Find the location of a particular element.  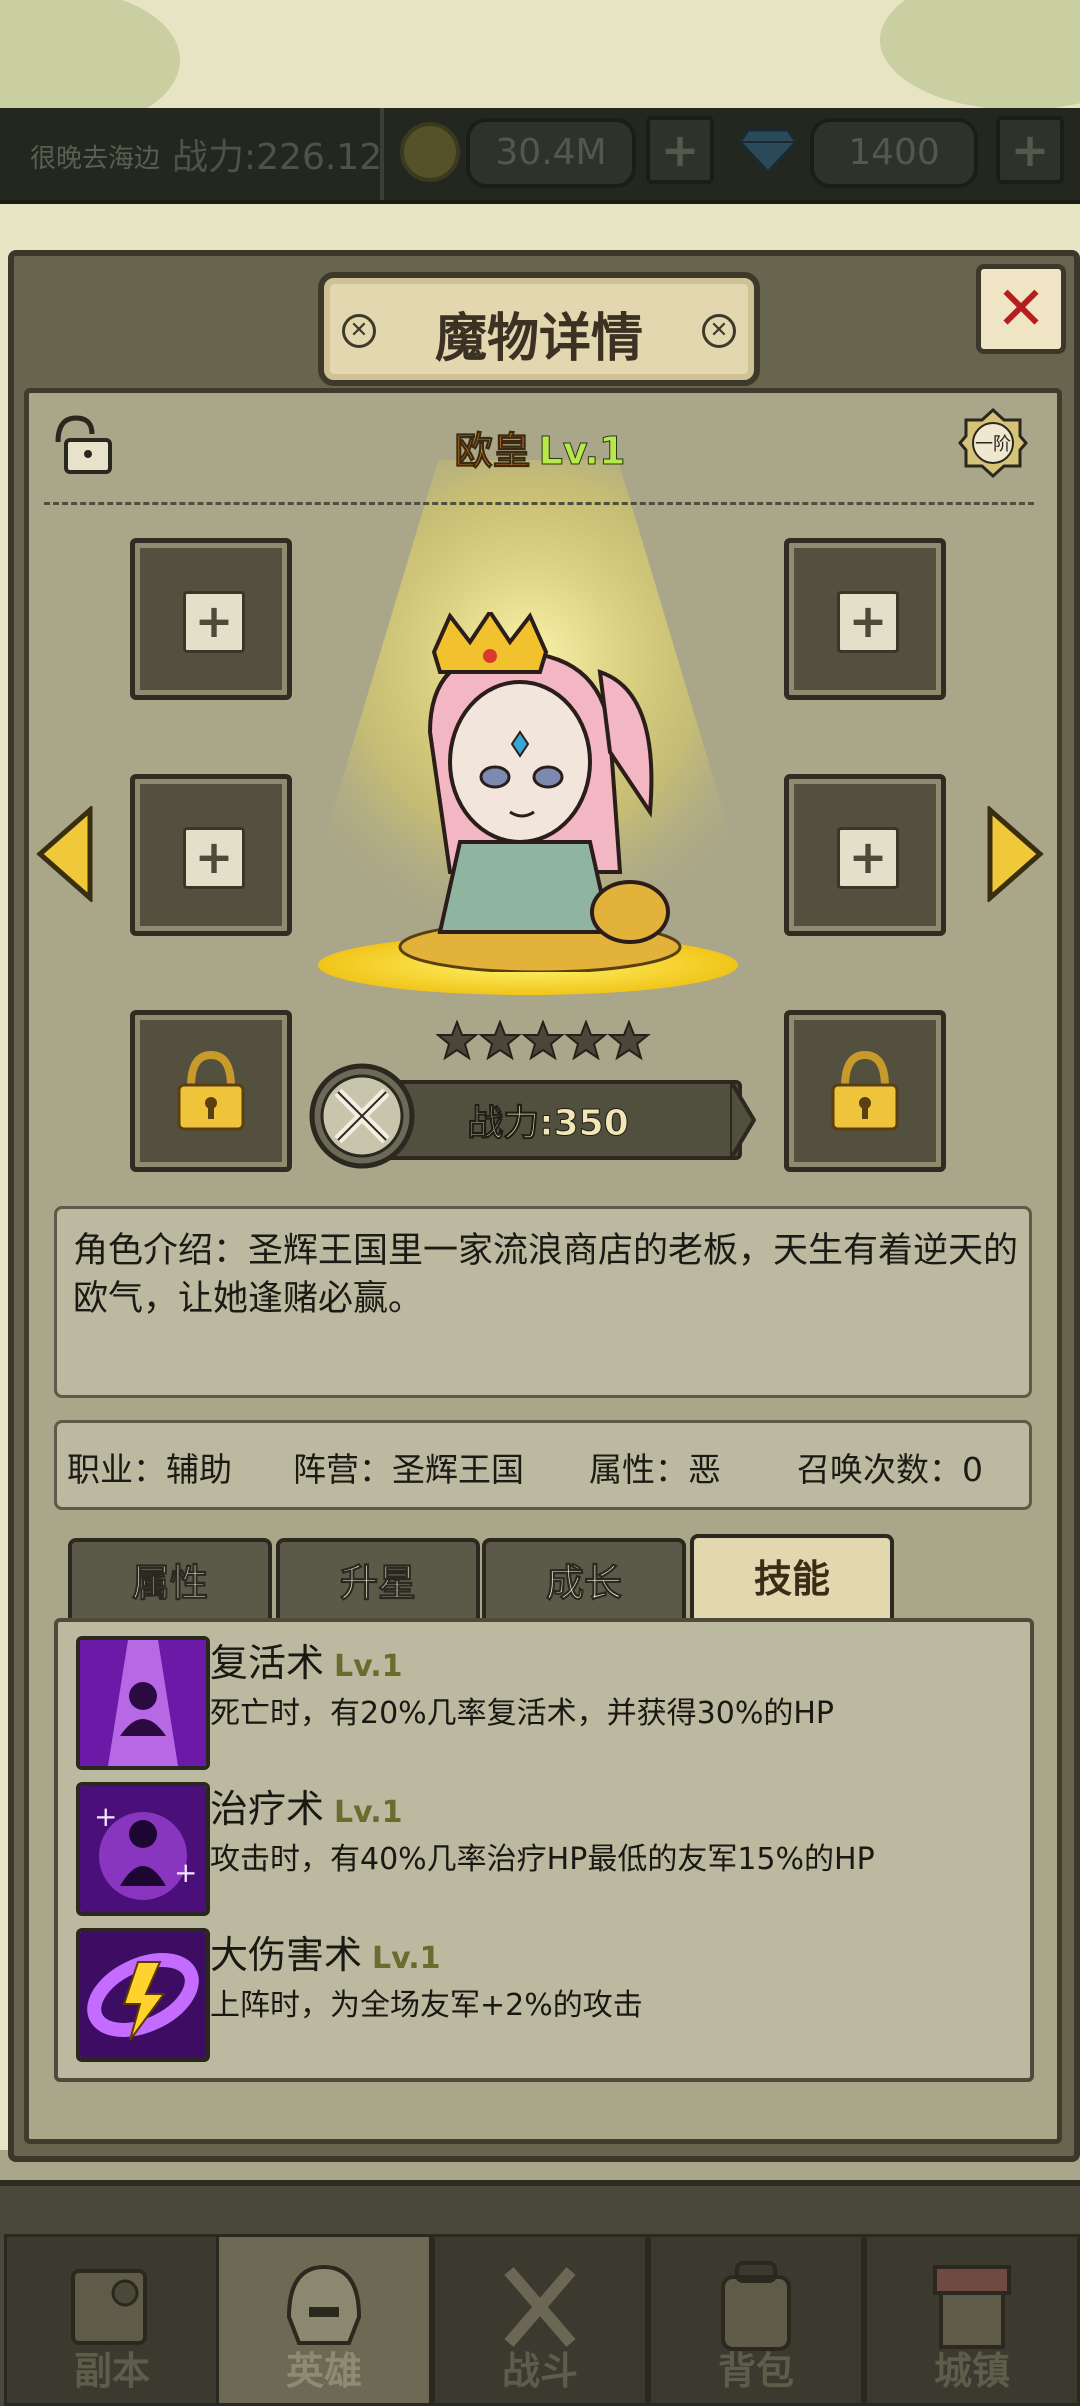

nav-label: 英雄 is located at coordinates (323, 2371).